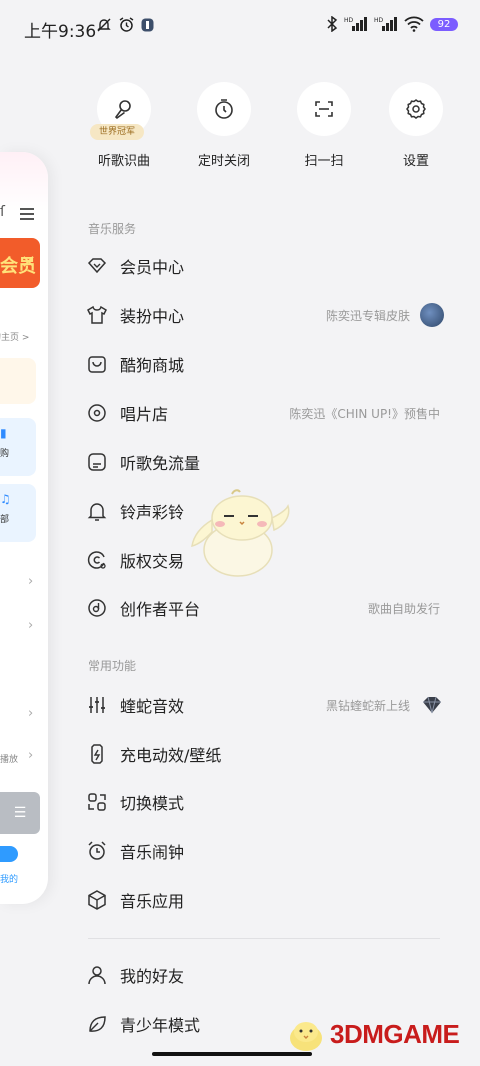 The width and height of the screenshot is (480, 1066). What do you see at coordinates (97, 314) in the screenshot?
I see `tshirt-icon` at bounding box center [97, 314].